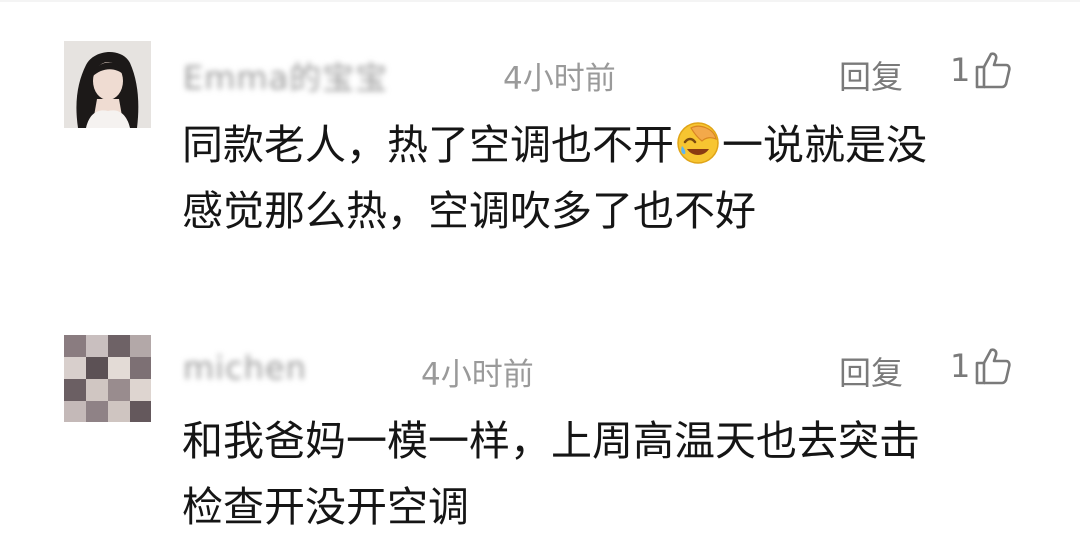 The image size is (1080, 540). I want to click on comment-text-line: 一说就是没, so click(824, 145).